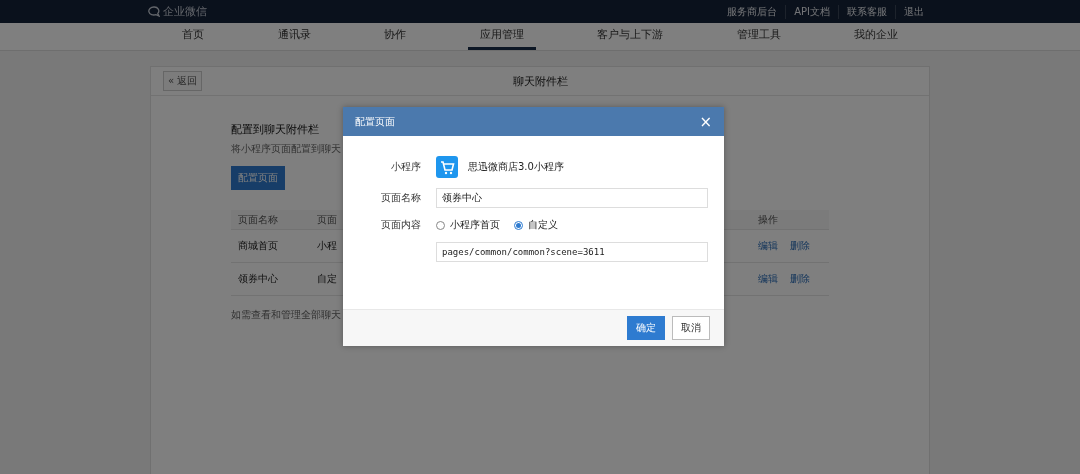  I want to click on cancel-button: 取消, so click(691, 328).